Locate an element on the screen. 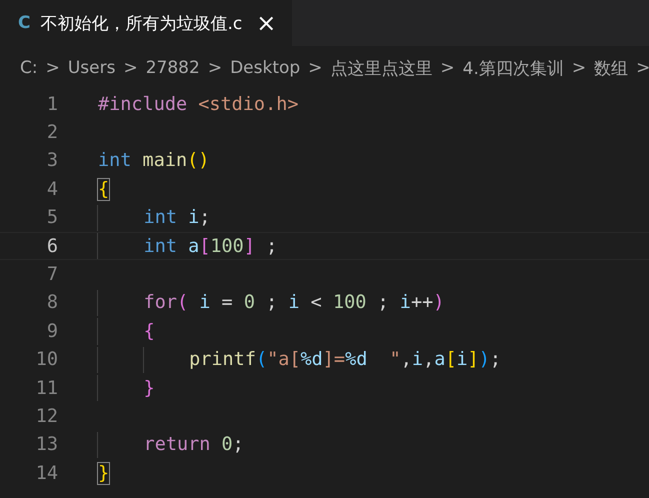 This screenshot has height=498, width=649. breadcrumb-item: 27882 is located at coordinates (173, 68).